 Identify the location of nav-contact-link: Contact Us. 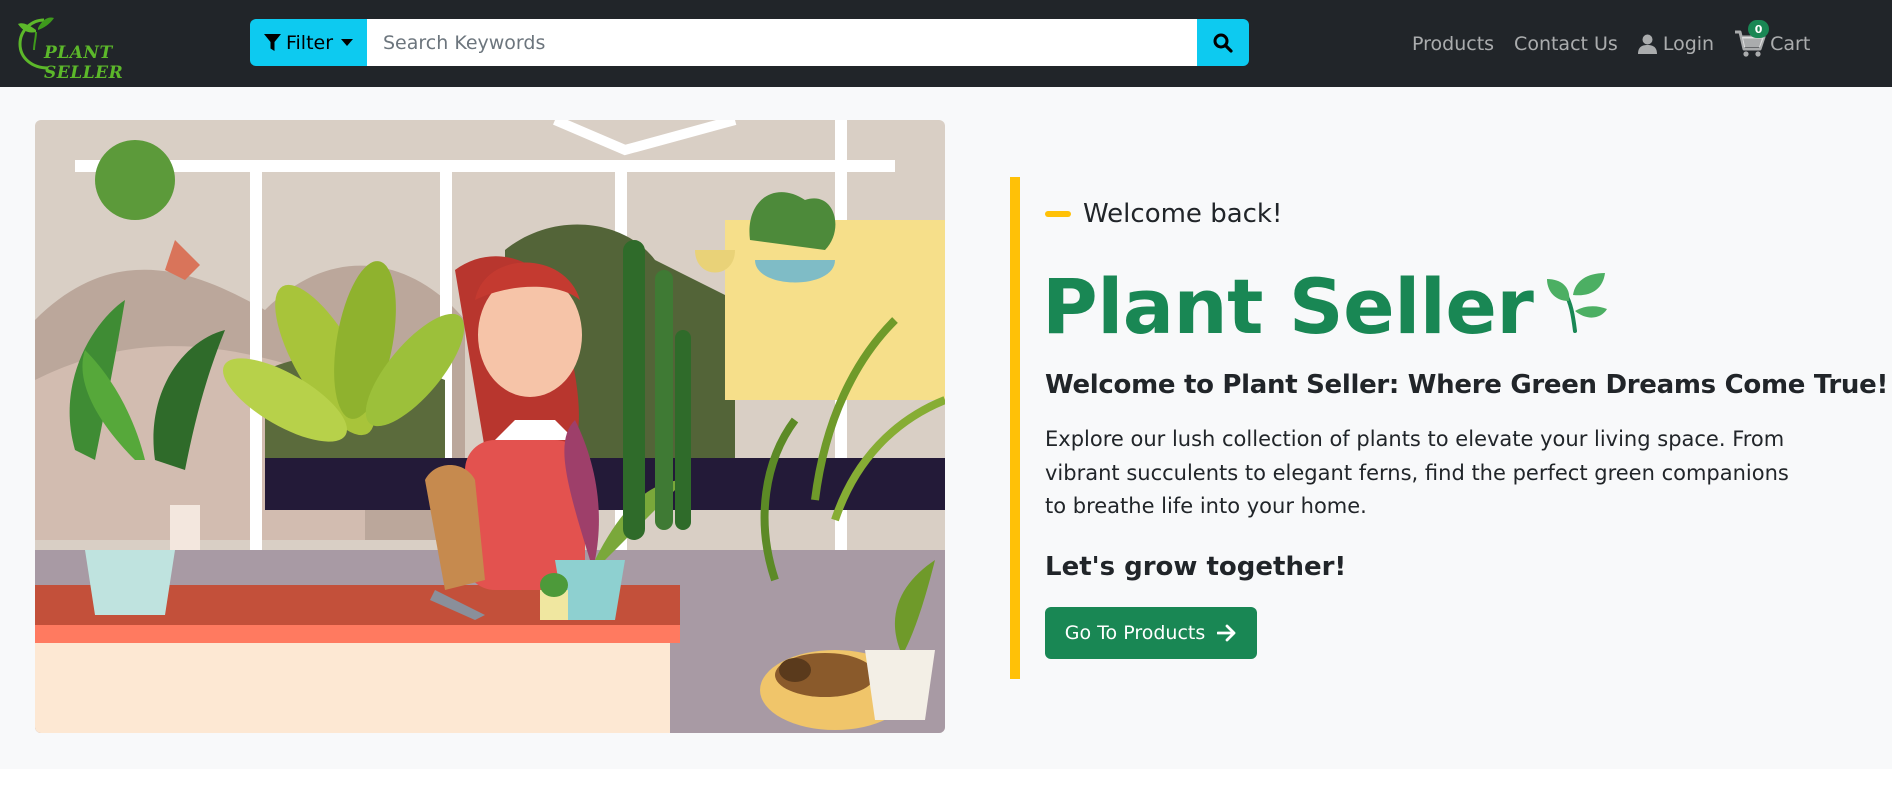
(1566, 44).